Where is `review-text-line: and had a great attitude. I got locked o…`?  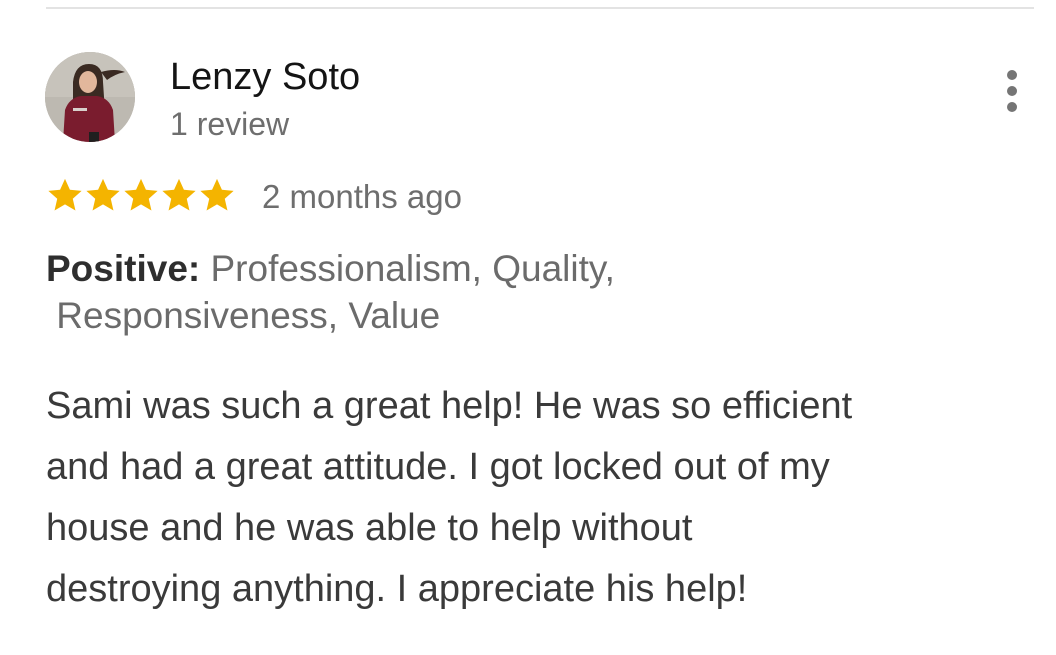 review-text-line: and had a great attitude. I got locked o… is located at coordinates (438, 467).